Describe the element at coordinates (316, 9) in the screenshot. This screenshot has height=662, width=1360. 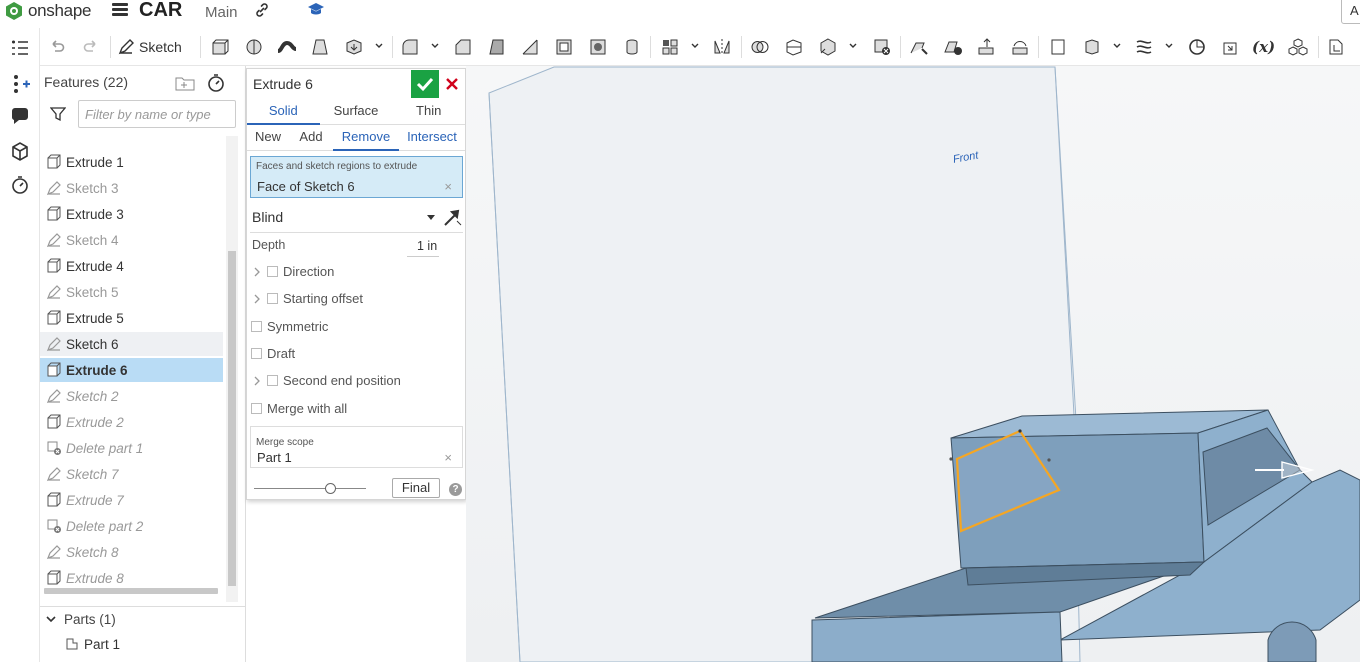
I see `learning-center-icon` at that location.